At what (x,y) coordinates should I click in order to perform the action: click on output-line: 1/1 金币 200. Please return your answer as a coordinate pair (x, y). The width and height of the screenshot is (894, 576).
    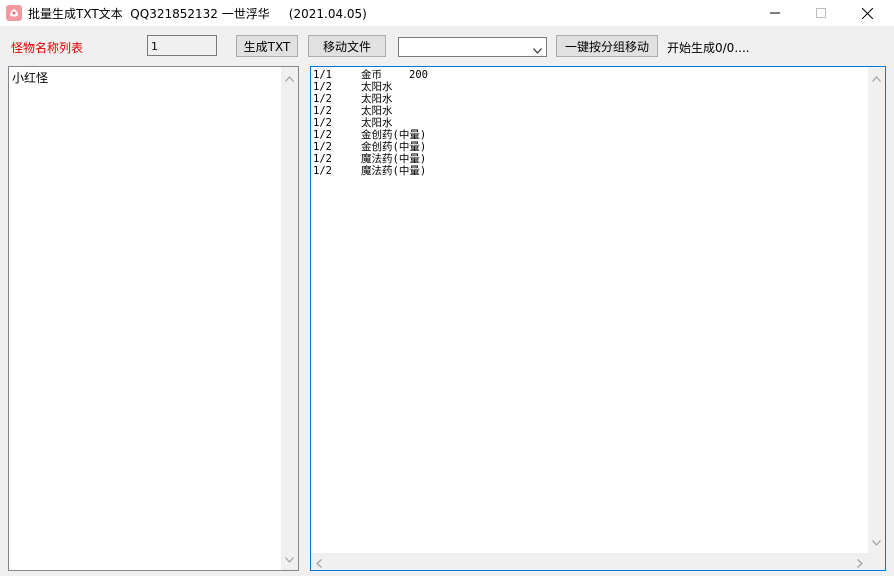
    Looking at the image, I should click on (370, 75).